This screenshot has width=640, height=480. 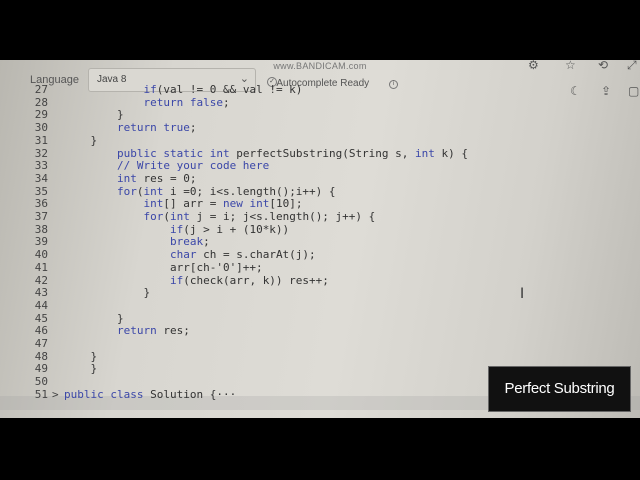 I want to click on code-text: arr[ch-'0']++;, so click(x=163, y=267).